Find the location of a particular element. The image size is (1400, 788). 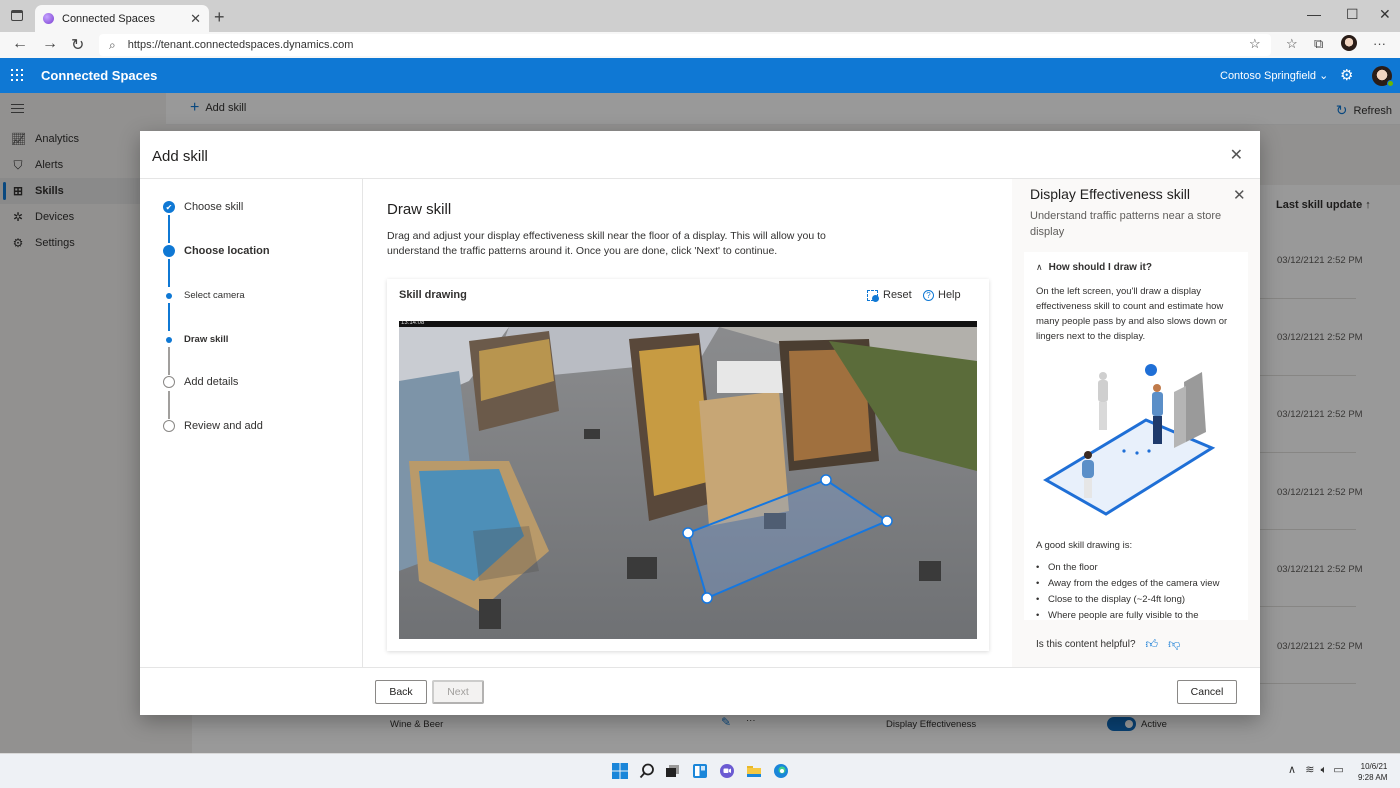

close-panel-icon: ✕ is located at coordinates (1239, 195).